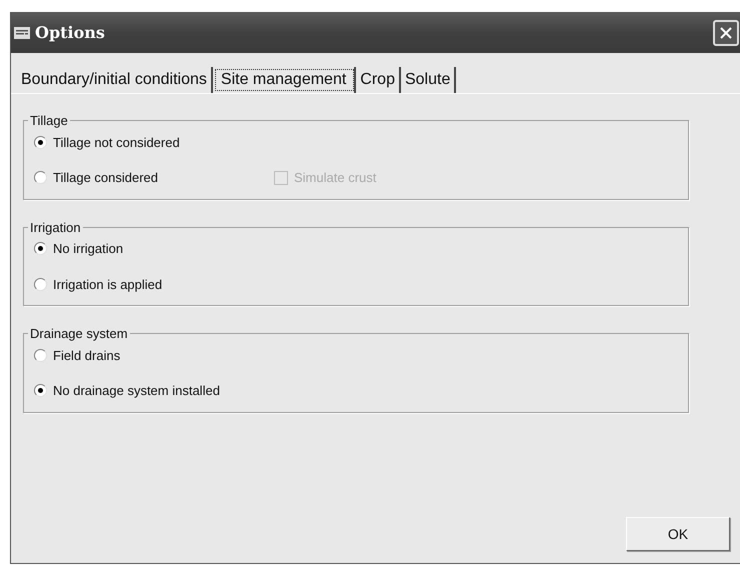 The image size is (740, 572). What do you see at coordinates (107, 284) in the screenshot?
I see `option-label: Irrigation is applied` at bounding box center [107, 284].